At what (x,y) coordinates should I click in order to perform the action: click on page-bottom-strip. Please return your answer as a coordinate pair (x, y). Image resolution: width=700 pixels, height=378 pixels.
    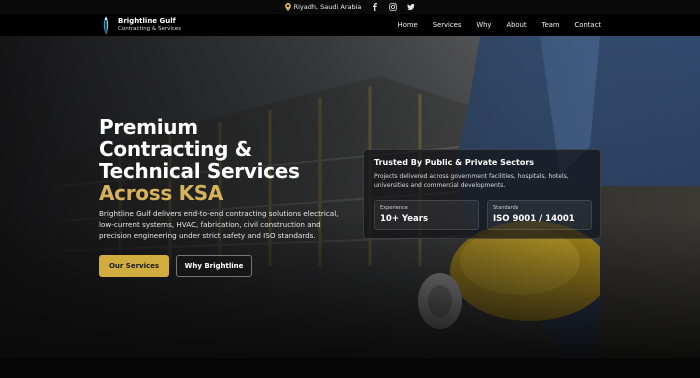
    Looking at the image, I should click on (350, 368).